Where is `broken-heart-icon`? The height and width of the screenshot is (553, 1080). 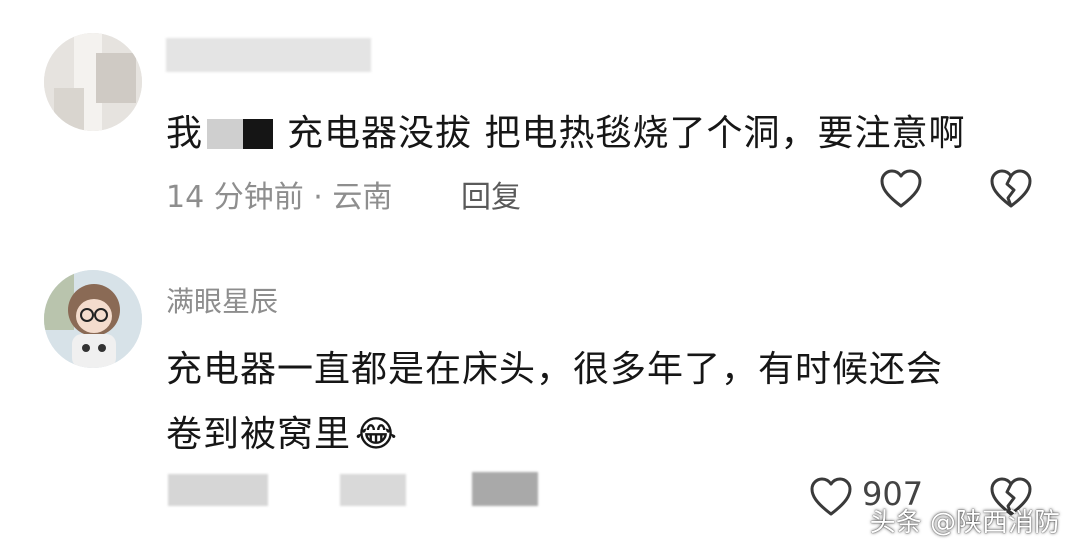 broken-heart-icon is located at coordinates (1011, 189).